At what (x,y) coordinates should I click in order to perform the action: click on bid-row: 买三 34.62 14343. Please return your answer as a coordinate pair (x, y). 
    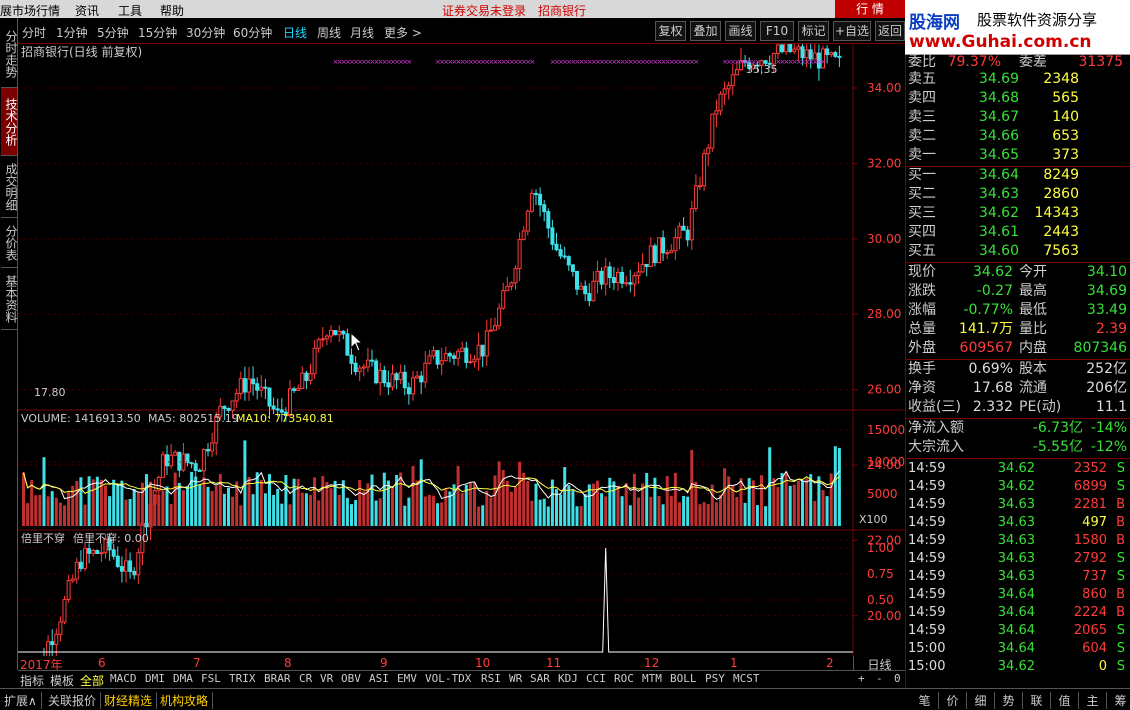
    Looking at the image, I should click on (1018, 213).